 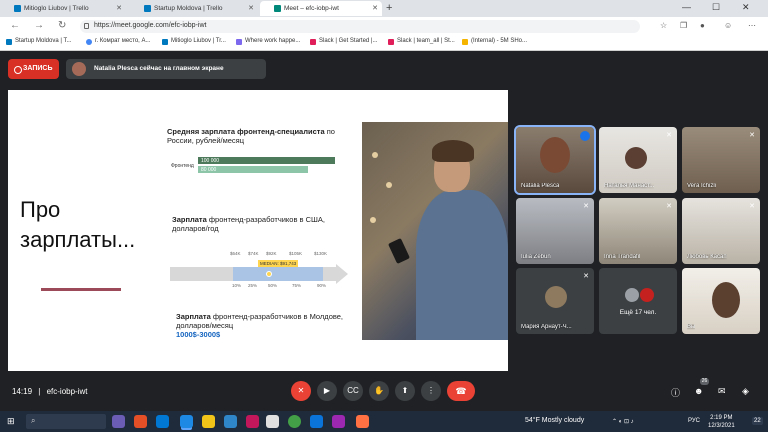 What do you see at coordinates (208, 421) in the screenshot?
I see `file-explorer-icon` at bounding box center [208, 421].